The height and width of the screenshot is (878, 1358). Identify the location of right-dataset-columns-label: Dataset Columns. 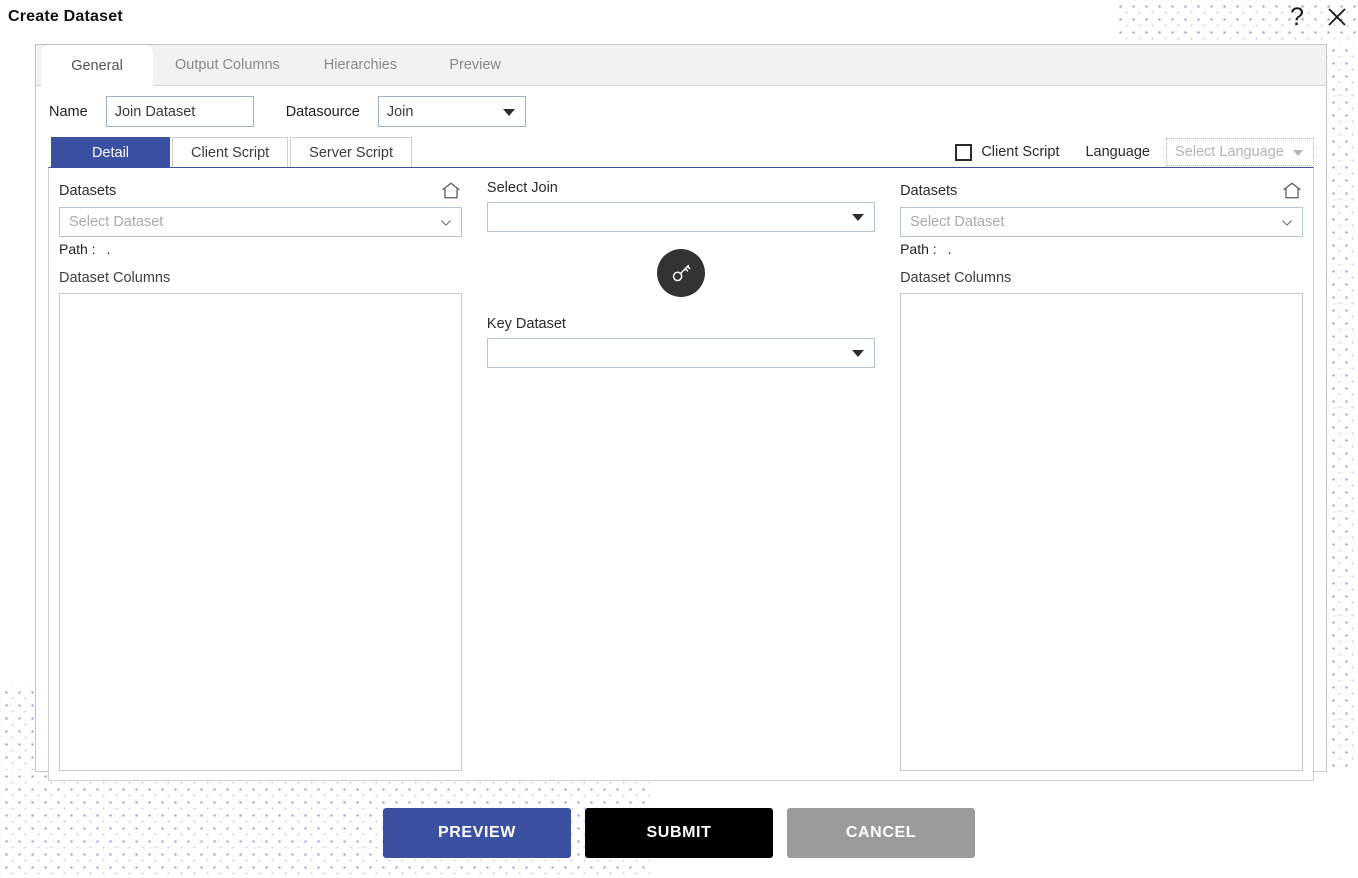
(956, 278).